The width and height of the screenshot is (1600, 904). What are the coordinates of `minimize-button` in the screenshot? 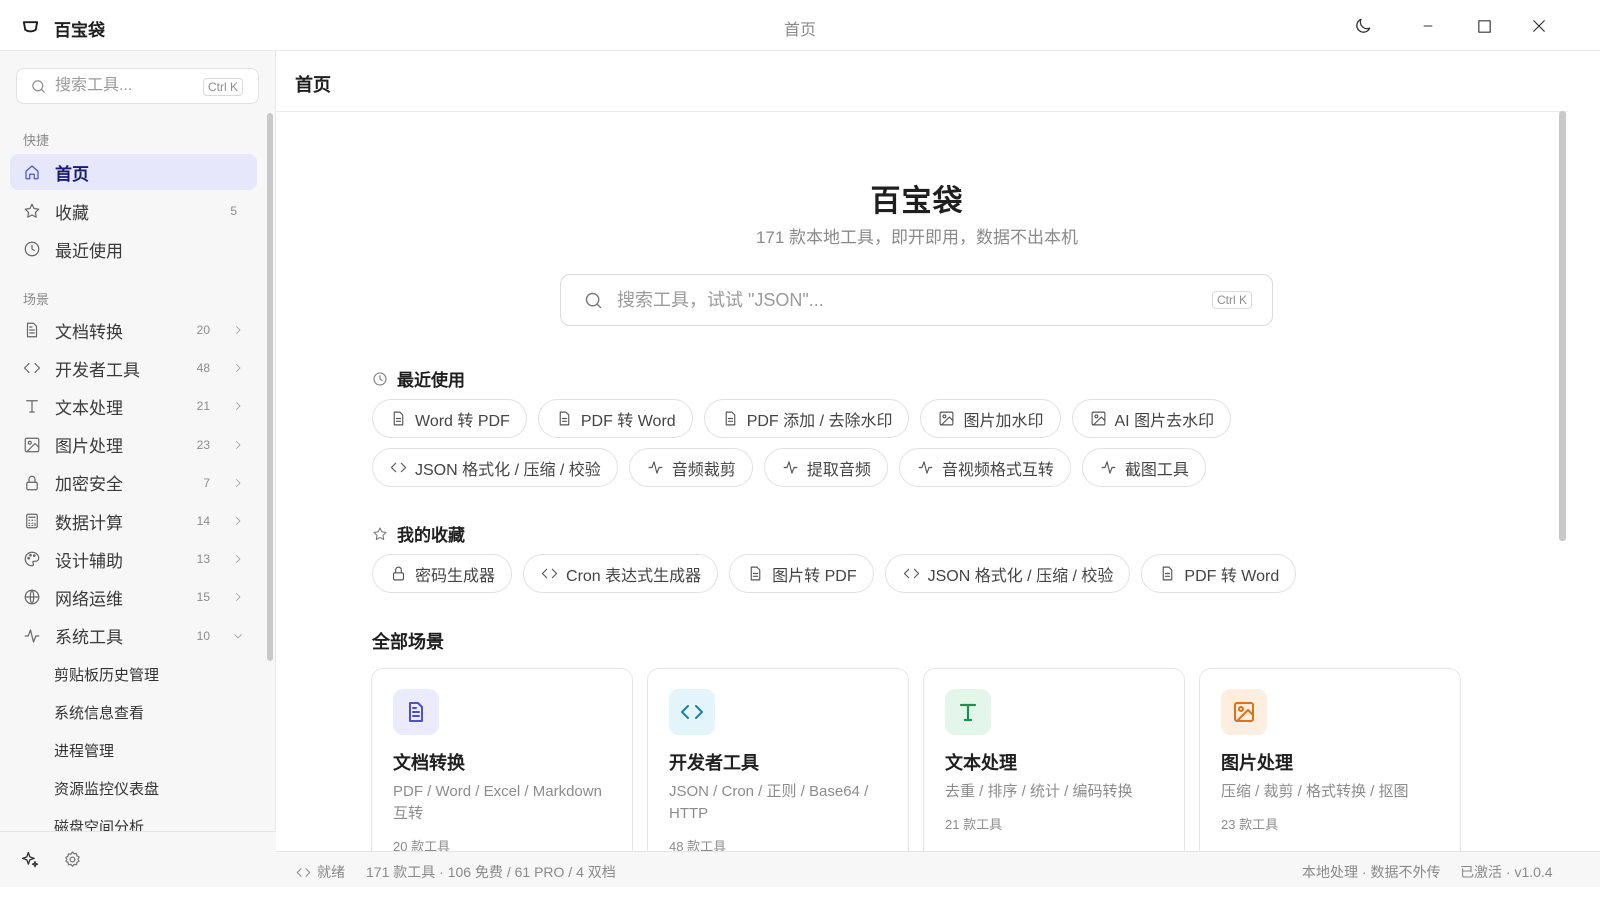 It's located at (1428, 26).